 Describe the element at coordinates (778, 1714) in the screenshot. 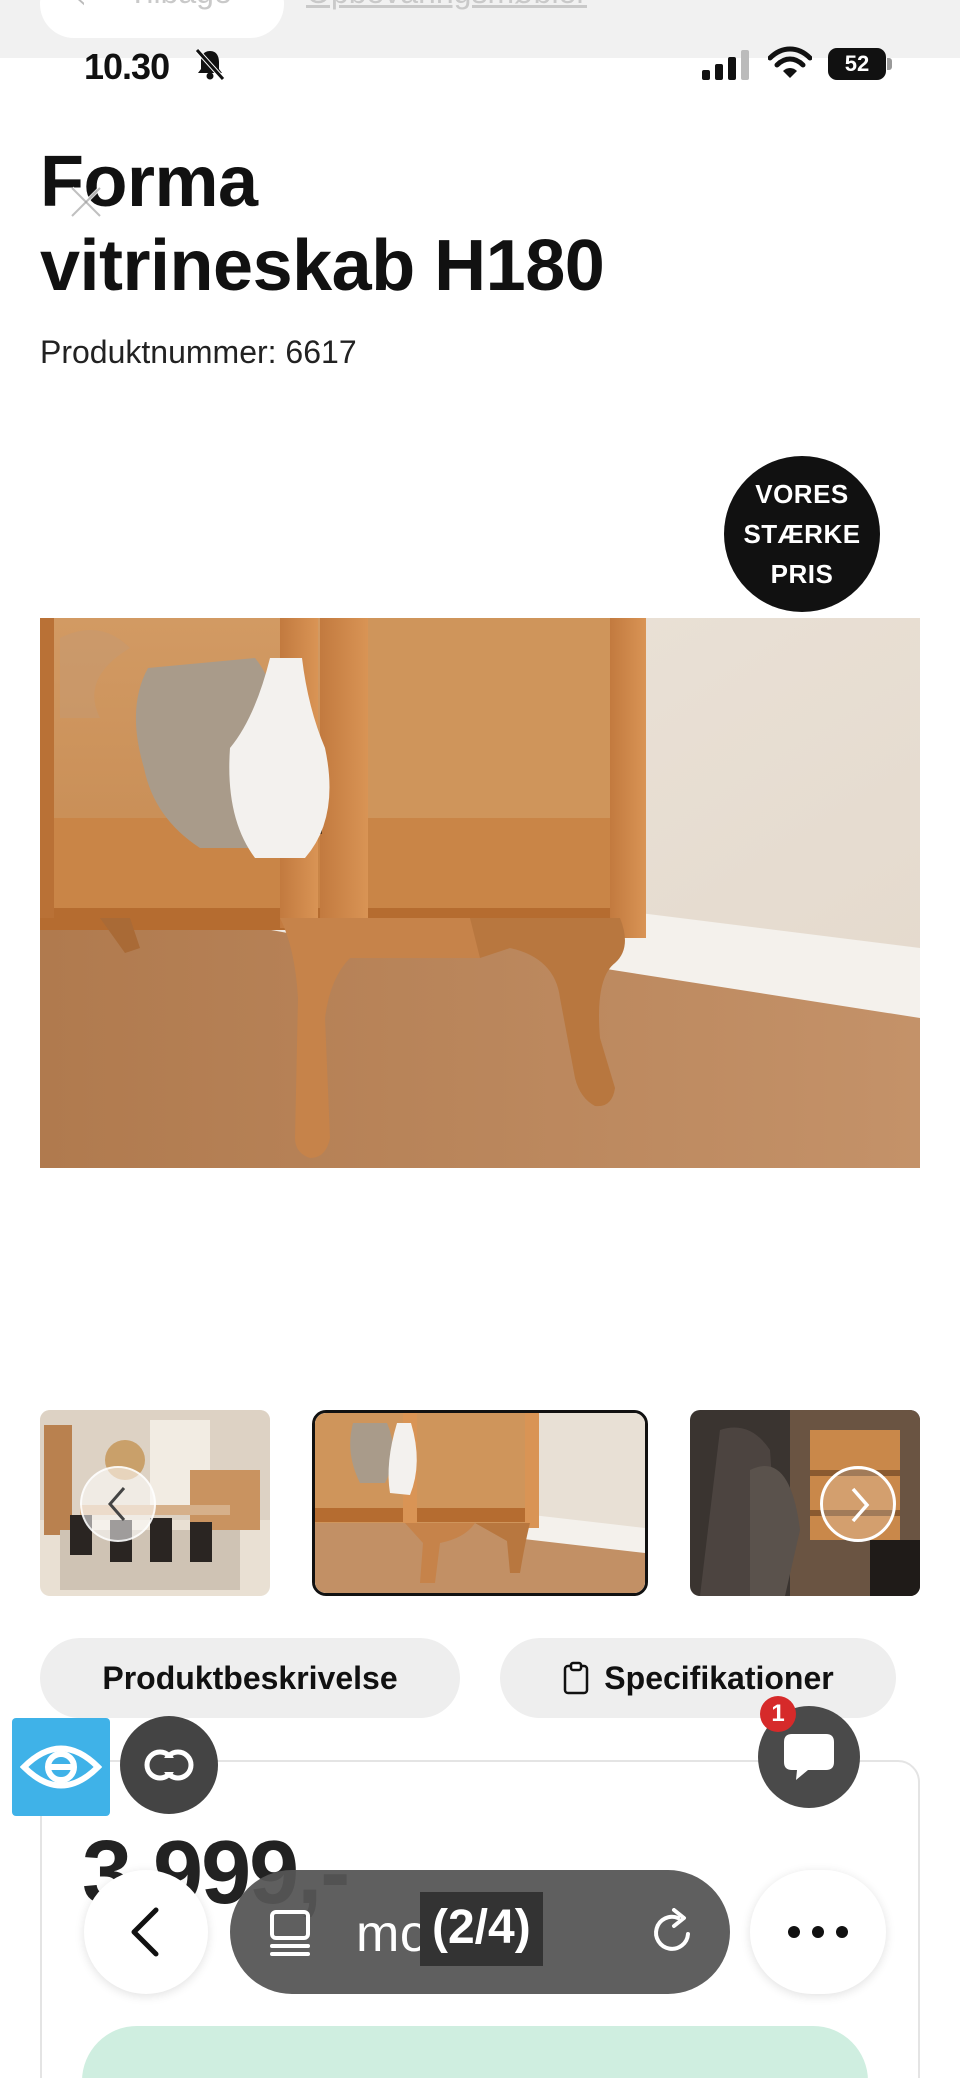

I see `chat-unread-badge: 1` at that location.